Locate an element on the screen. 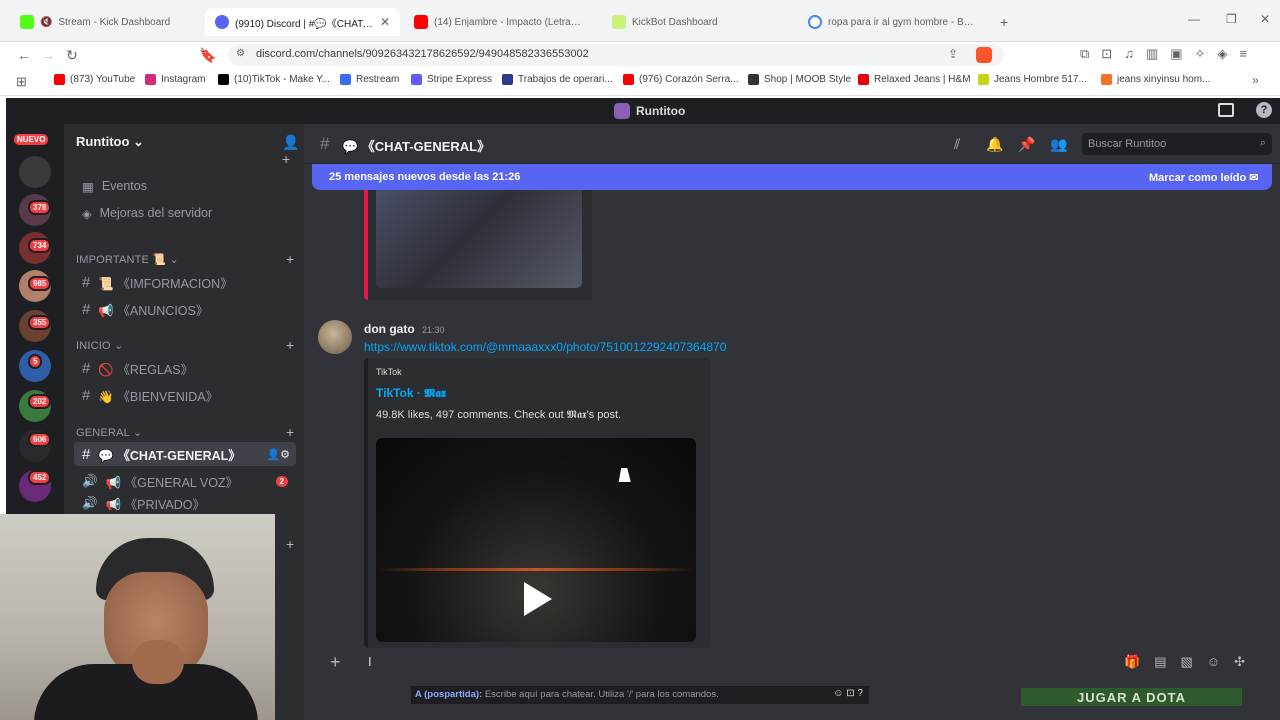  webcam-overlay is located at coordinates (137, 617).